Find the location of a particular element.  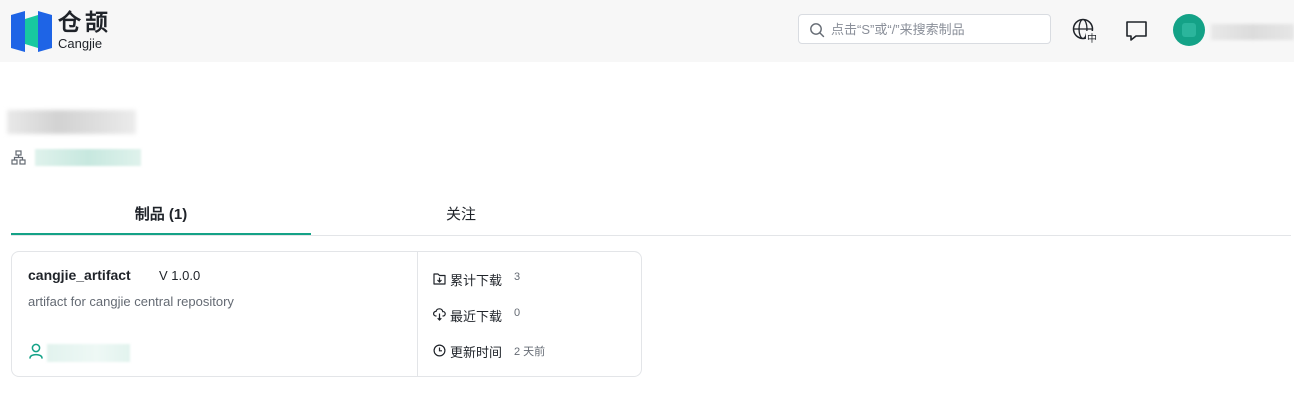

tab-artifacts: 制品 (1) is located at coordinates (161, 216).